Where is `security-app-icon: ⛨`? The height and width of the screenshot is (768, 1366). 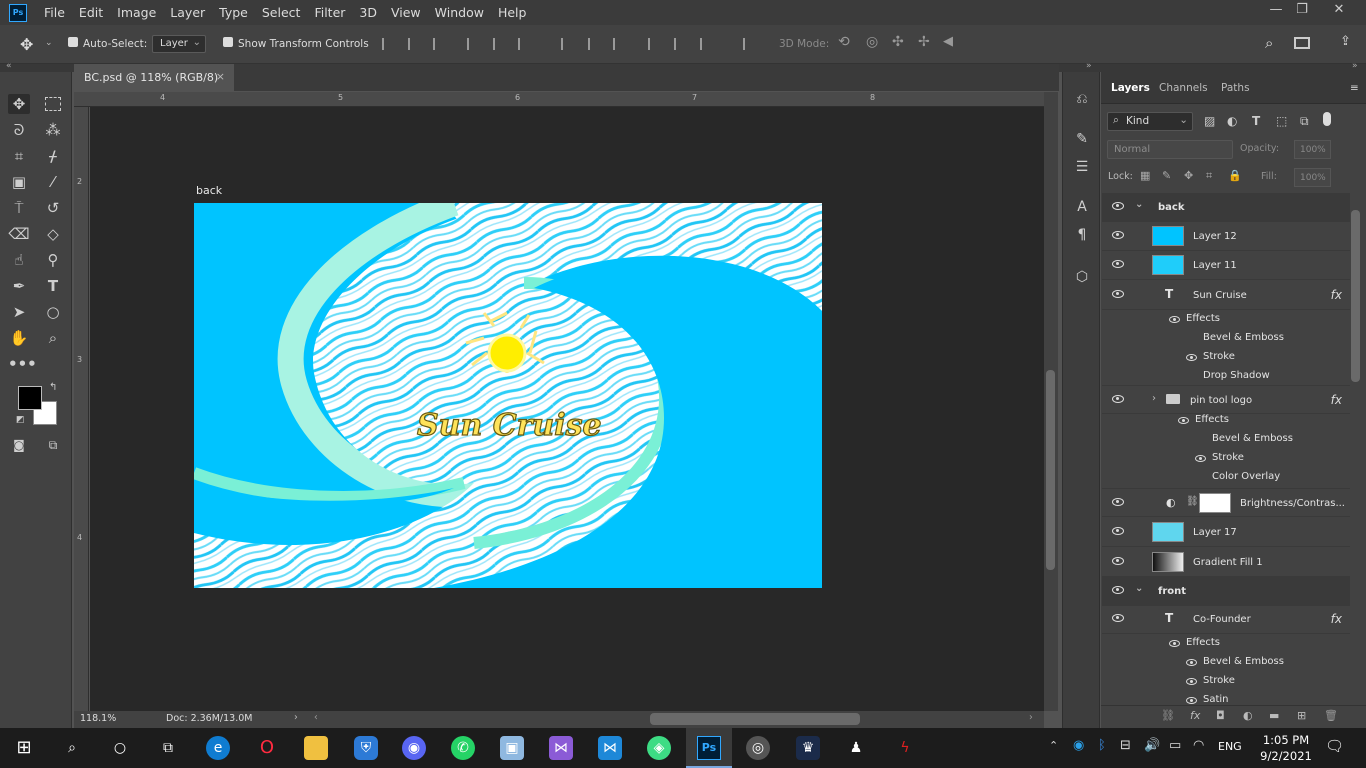
security-app-icon: ⛨ is located at coordinates (366, 748).